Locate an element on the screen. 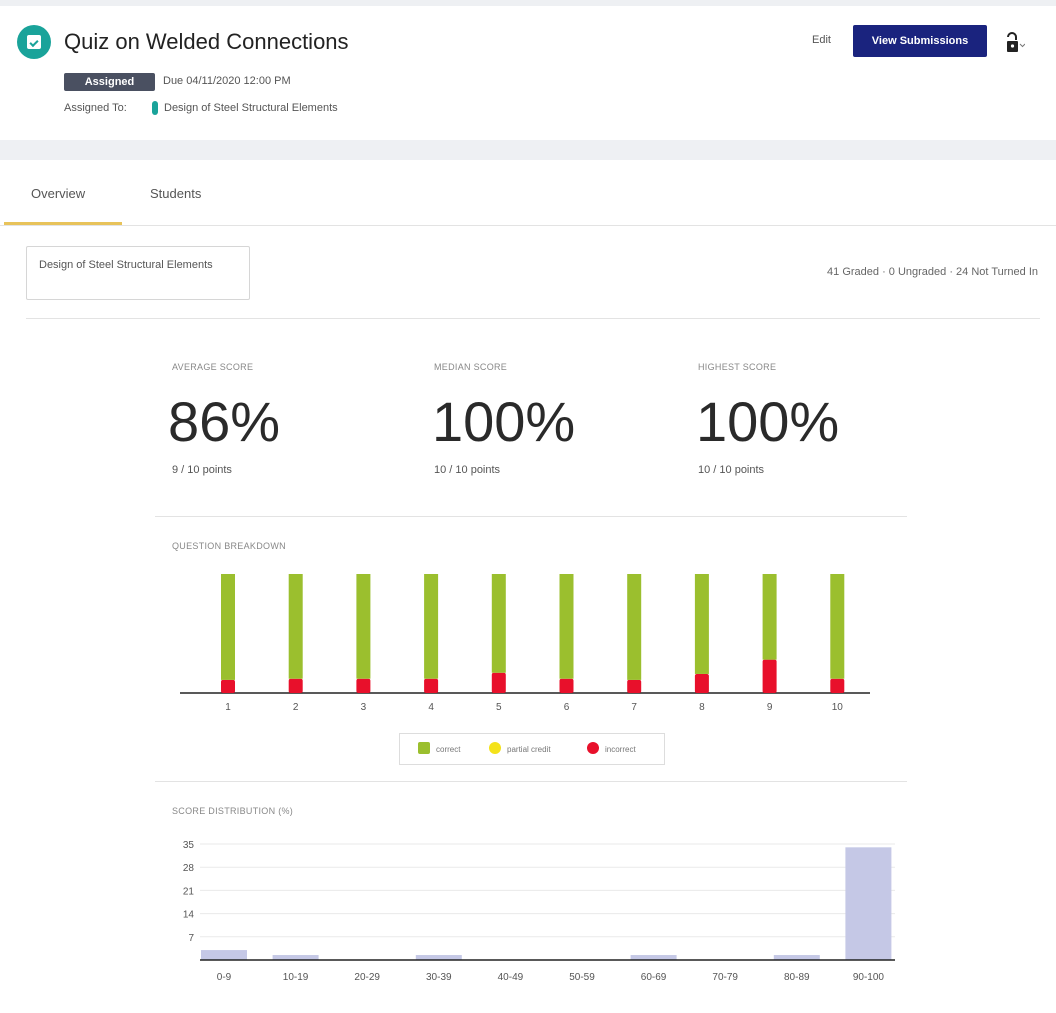 The image size is (1056, 1013). page-title: Quiz on Welded Connections is located at coordinates (206, 41).